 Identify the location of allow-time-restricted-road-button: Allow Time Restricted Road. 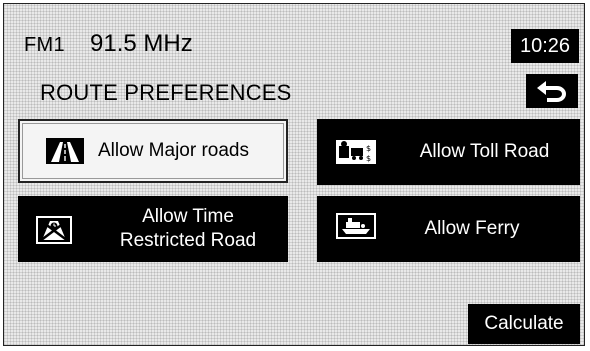
(153, 229).